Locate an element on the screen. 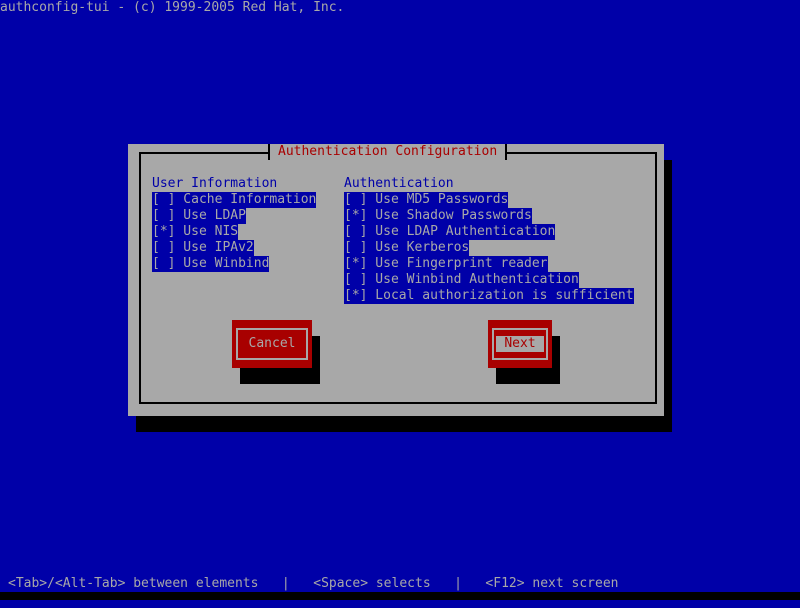  checkbox-use-kerberos: [ ] Use Kerberos is located at coordinates (407, 248).